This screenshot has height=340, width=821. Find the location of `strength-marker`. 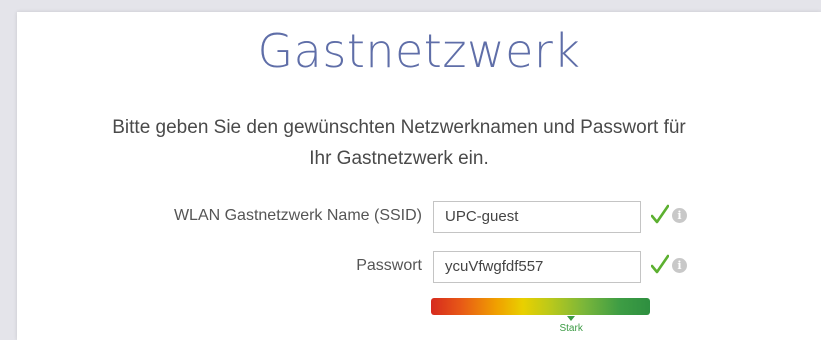

strength-marker is located at coordinates (571, 318).